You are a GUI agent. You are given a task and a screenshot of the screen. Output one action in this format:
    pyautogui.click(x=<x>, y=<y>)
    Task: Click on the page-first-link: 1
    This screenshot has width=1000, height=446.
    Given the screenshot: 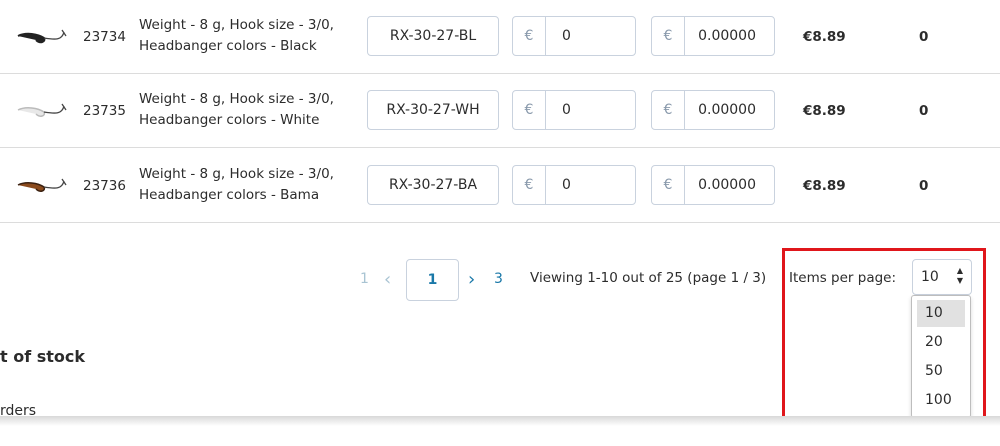 What is the action you would take?
    pyautogui.click(x=364, y=279)
    